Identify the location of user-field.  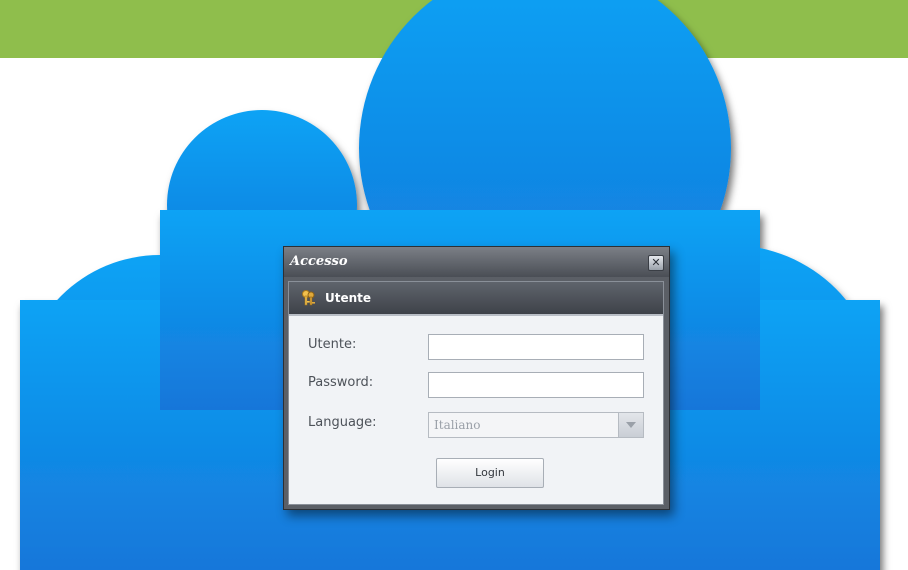
(536, 347).